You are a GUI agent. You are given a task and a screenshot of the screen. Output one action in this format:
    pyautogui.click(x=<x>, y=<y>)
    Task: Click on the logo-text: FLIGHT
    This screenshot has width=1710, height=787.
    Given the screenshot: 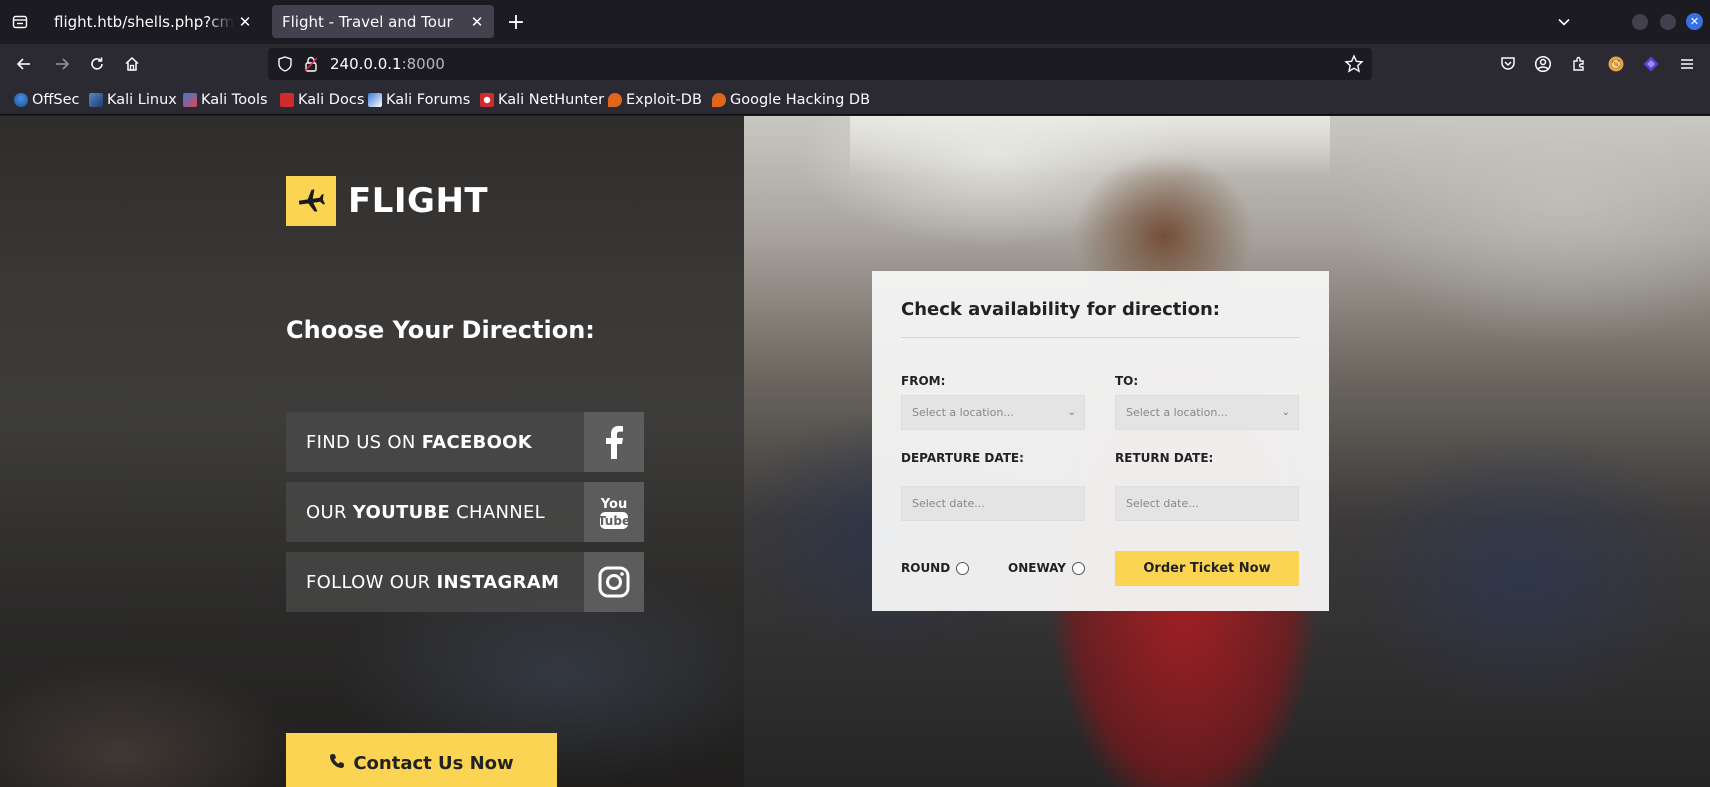 What is the action you would take?
    pyautogui.click(x=418, y=201)
    